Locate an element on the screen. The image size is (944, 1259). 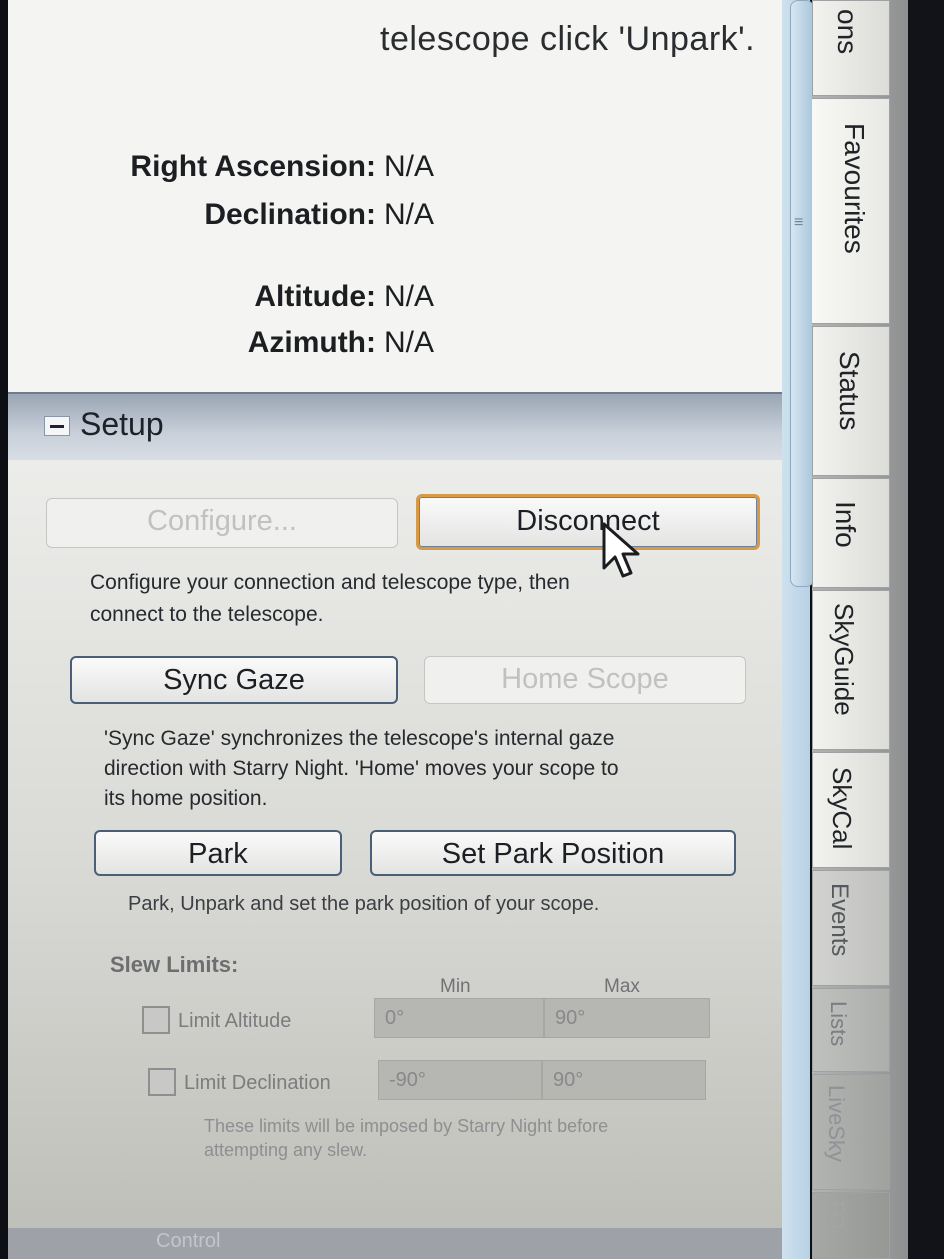
tab-options: ons is located at coordinates (851, 48).